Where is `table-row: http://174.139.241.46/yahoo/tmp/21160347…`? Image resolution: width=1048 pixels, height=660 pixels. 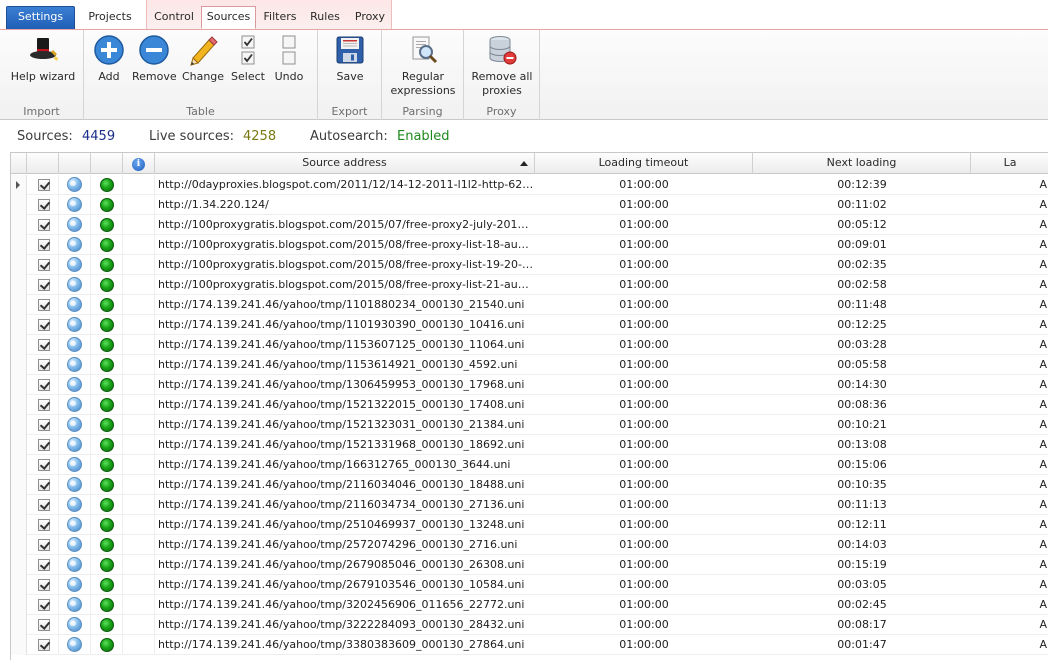
table-row: http://174.139.241.46/yahoo/tmp/21160347… is located at coordinates (529, 505).